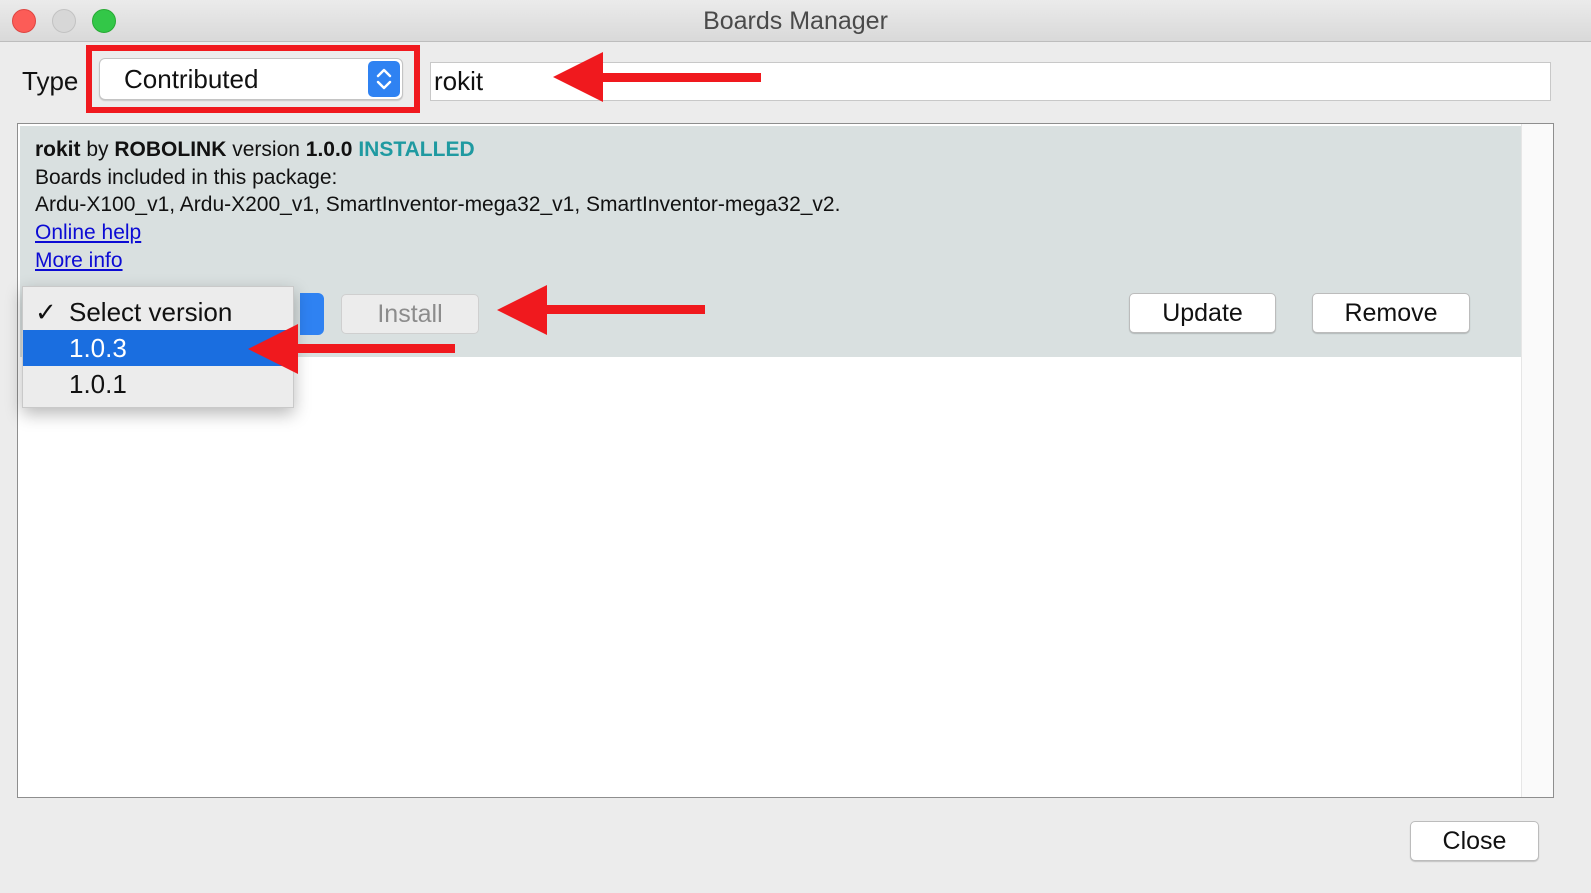  What do you see at coordinates (312, 314) in the screenshot?
I see `version-select-stepper` at bounding box center [312, 314].